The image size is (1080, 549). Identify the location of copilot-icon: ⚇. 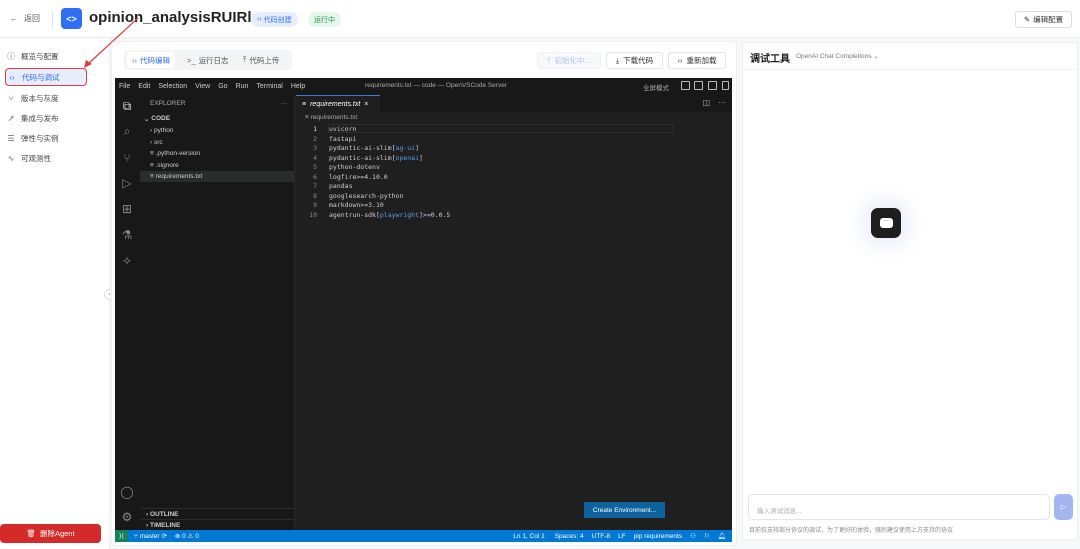
(693, 536).